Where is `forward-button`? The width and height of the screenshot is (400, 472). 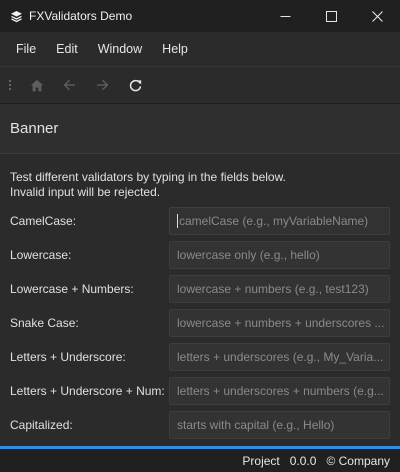
forward-button is located at coordinates (102, 85).